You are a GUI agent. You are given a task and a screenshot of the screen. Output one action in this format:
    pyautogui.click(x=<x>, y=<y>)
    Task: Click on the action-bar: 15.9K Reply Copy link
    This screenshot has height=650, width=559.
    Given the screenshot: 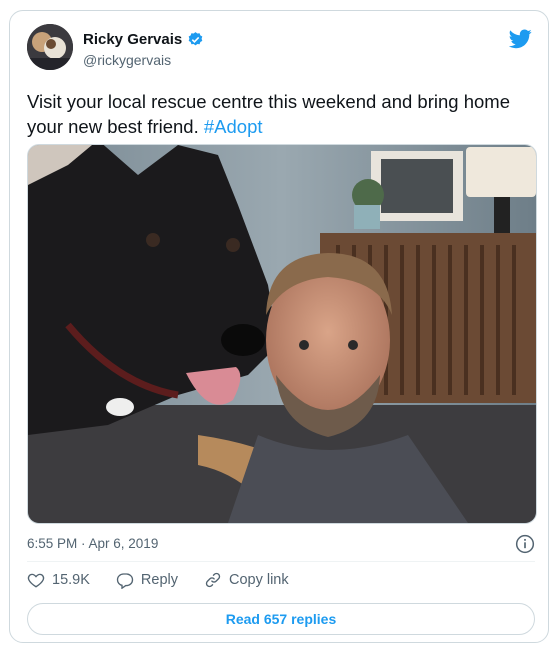 What is the action you would take?
    pyautogui.click(x=171, y=580)
    